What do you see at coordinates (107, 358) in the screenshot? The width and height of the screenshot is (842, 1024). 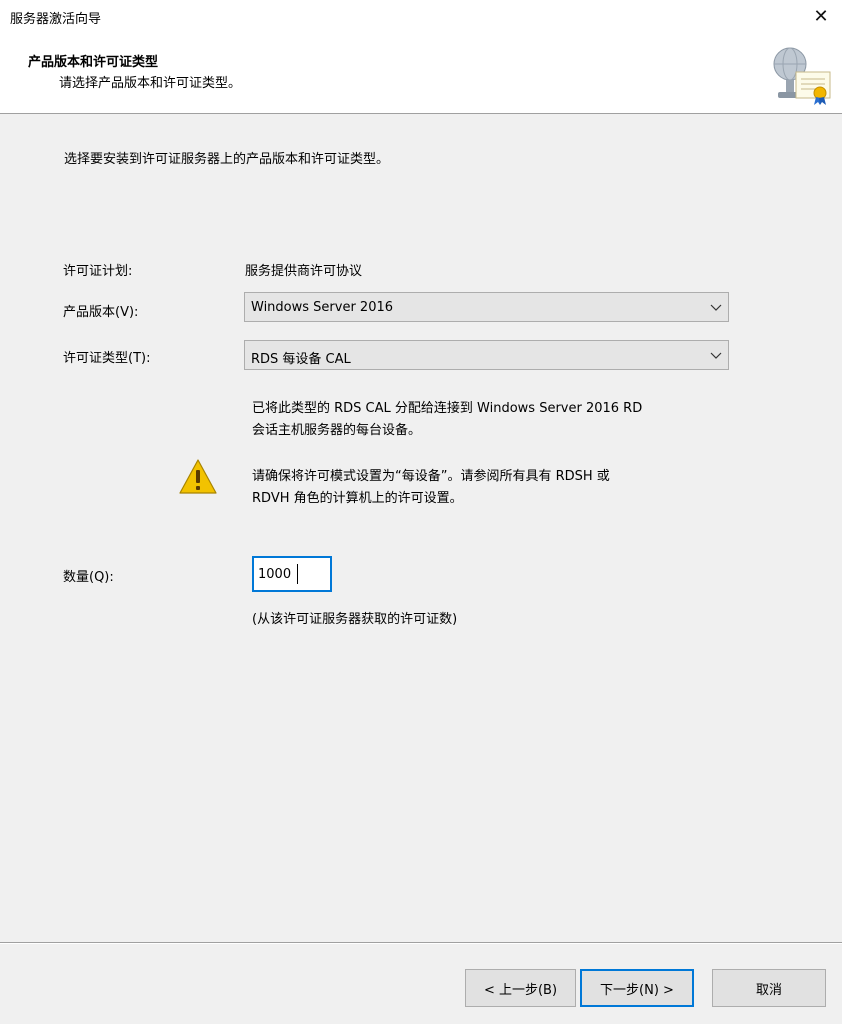 I see `license-type-label: 许可证类型(T):` at bounding box center [107, 358].